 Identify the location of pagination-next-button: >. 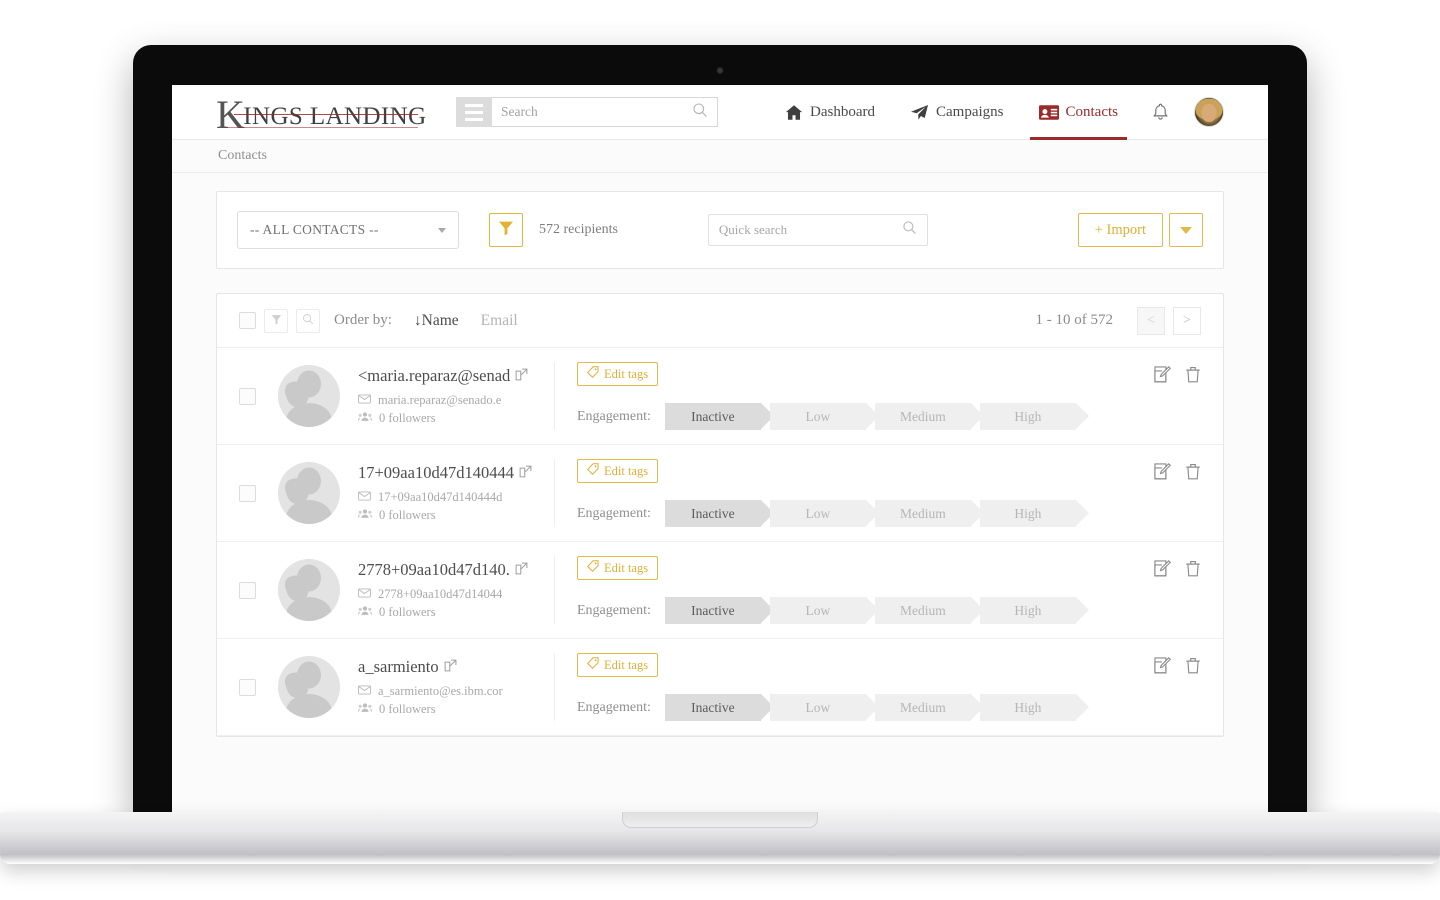
(1187, 320).